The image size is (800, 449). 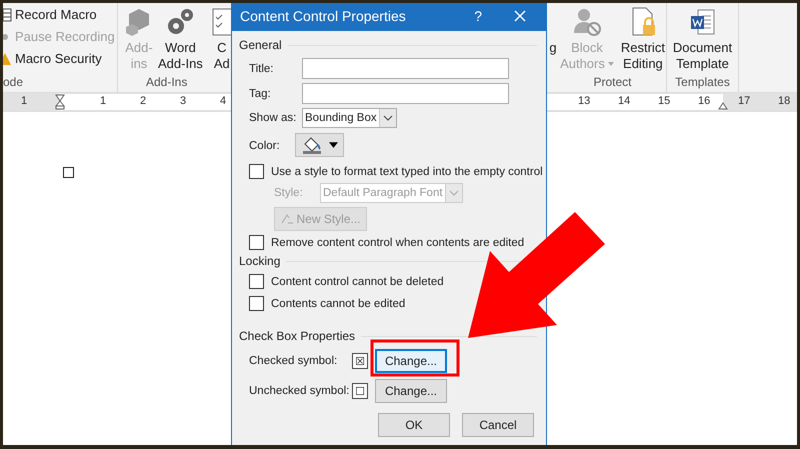 I want to click on section-heading: Locking, so click(x=259, y=261).